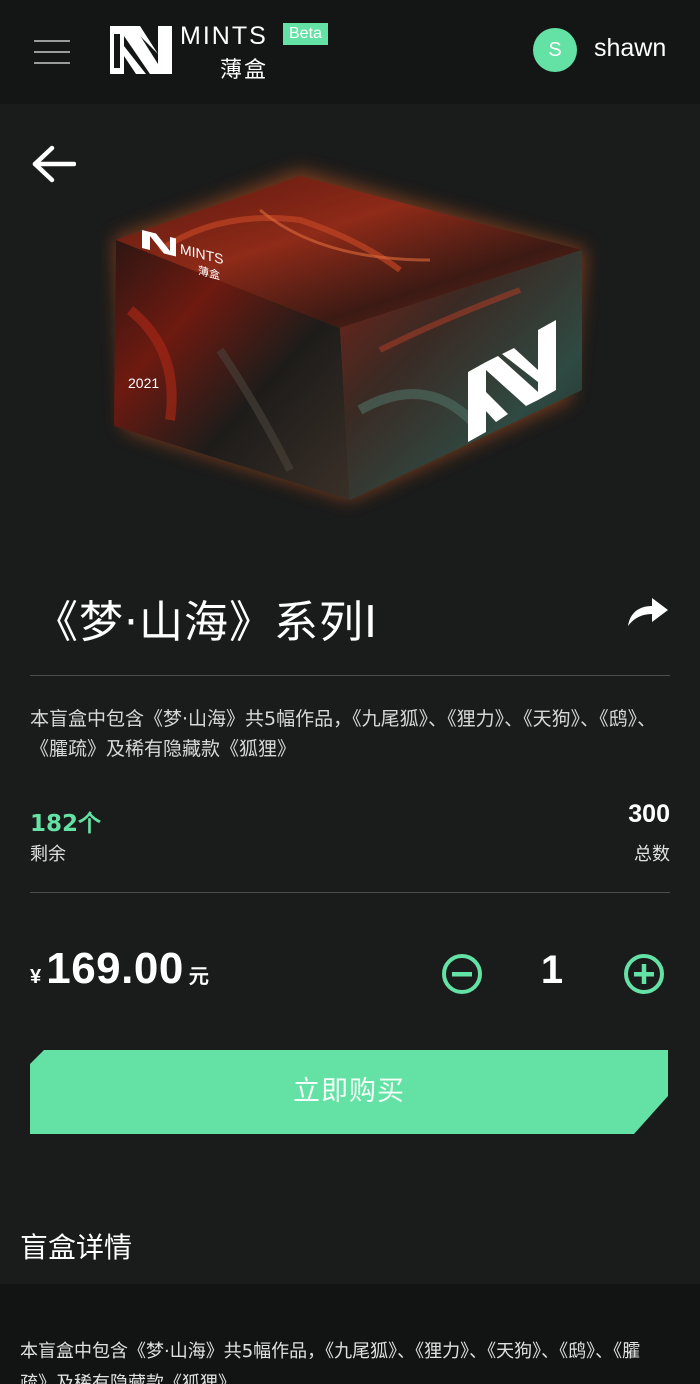  I want to click on price: ¥ 169.00 元, so click(119, 969).